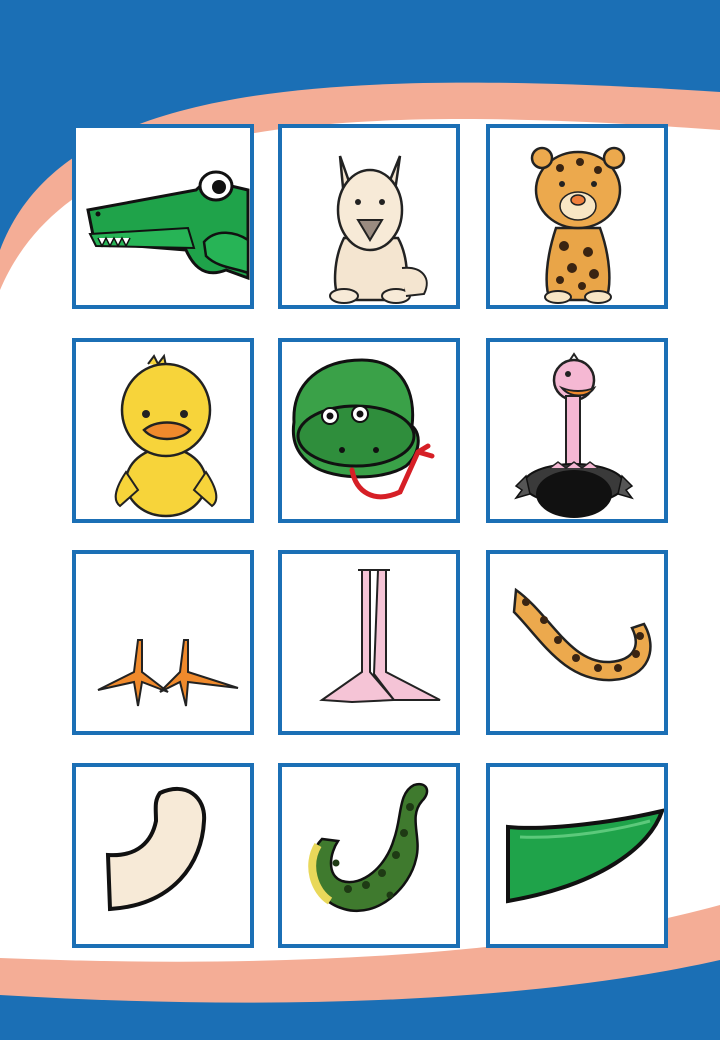 The height and width of the screenshot is (1040, 720). I want to click on card-llama-body, so click(369, 216).